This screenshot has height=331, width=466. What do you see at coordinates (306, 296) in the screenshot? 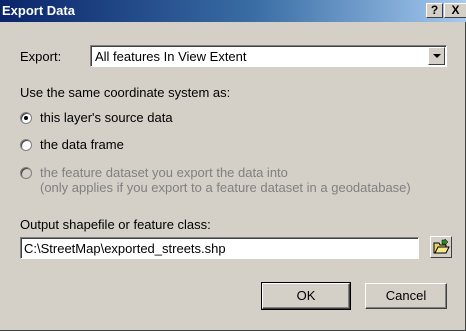
I see `ok-button: OK` at bounding box center [306, 296].